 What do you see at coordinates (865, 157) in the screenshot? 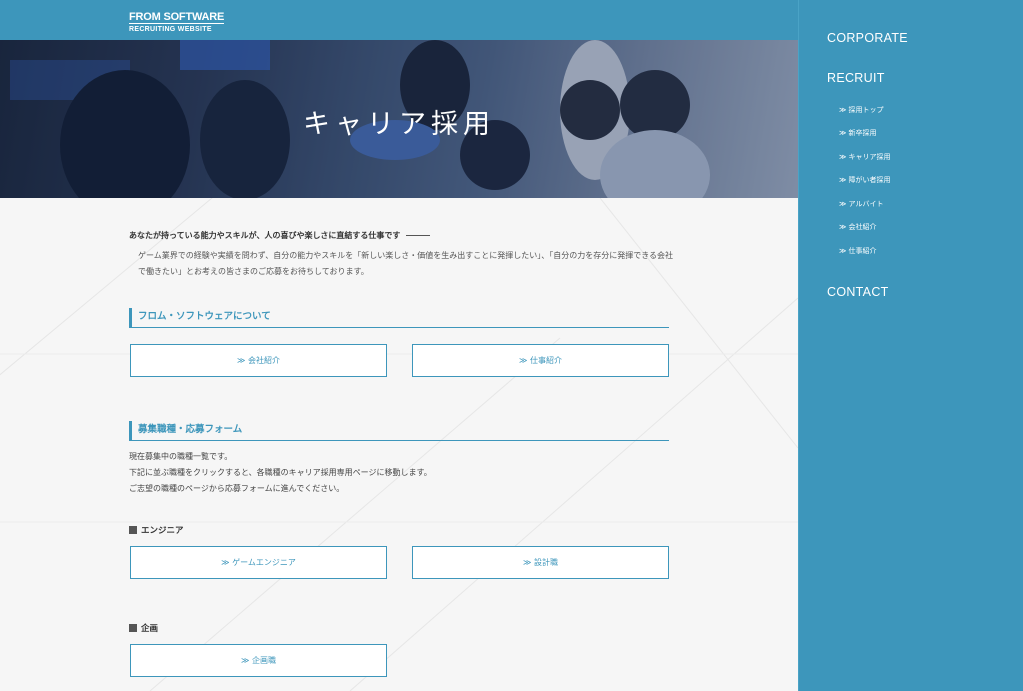
I see `nav-career: ≫ キャリア採用` at bounding box center [865, 157].